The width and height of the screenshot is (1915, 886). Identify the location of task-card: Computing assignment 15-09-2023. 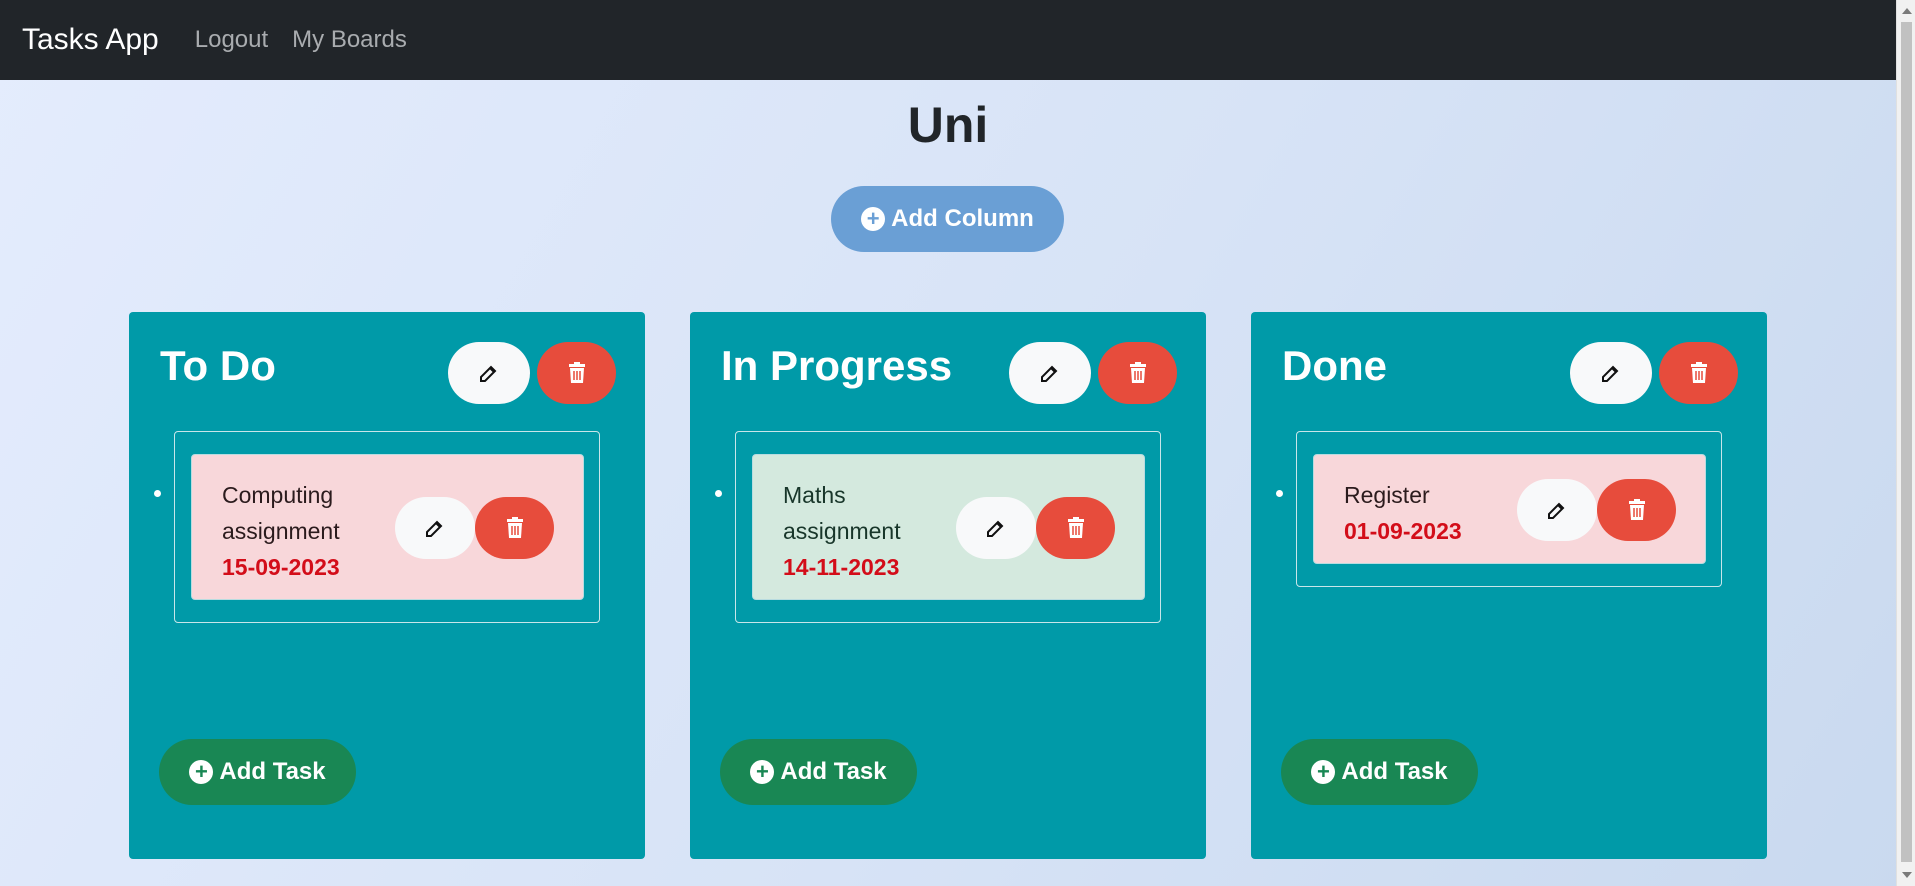
(387, 527).